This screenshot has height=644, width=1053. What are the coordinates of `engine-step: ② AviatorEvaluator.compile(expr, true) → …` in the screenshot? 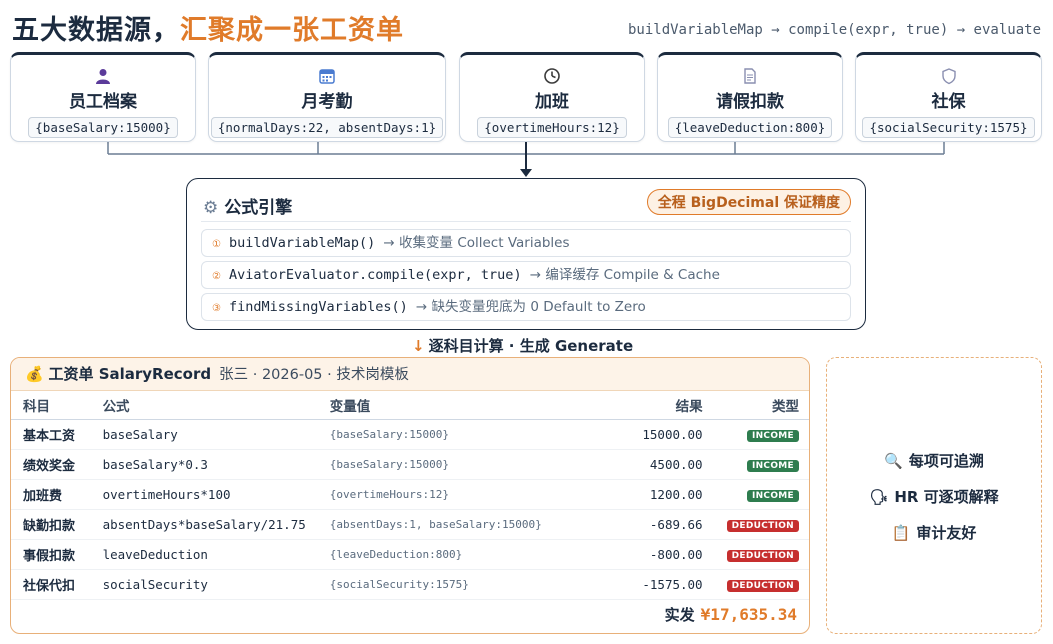 It's located at (526, 275).